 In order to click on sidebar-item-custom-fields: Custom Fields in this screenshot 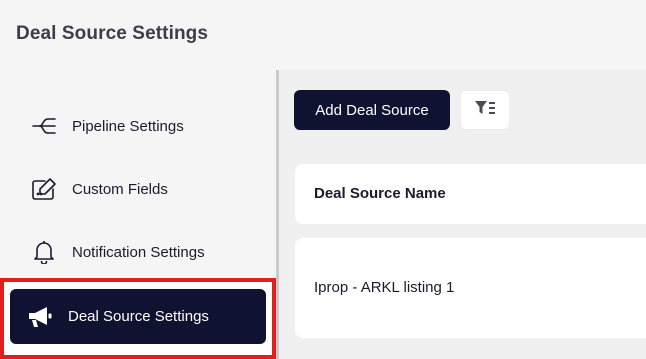, I will do `click(140, 189)`.